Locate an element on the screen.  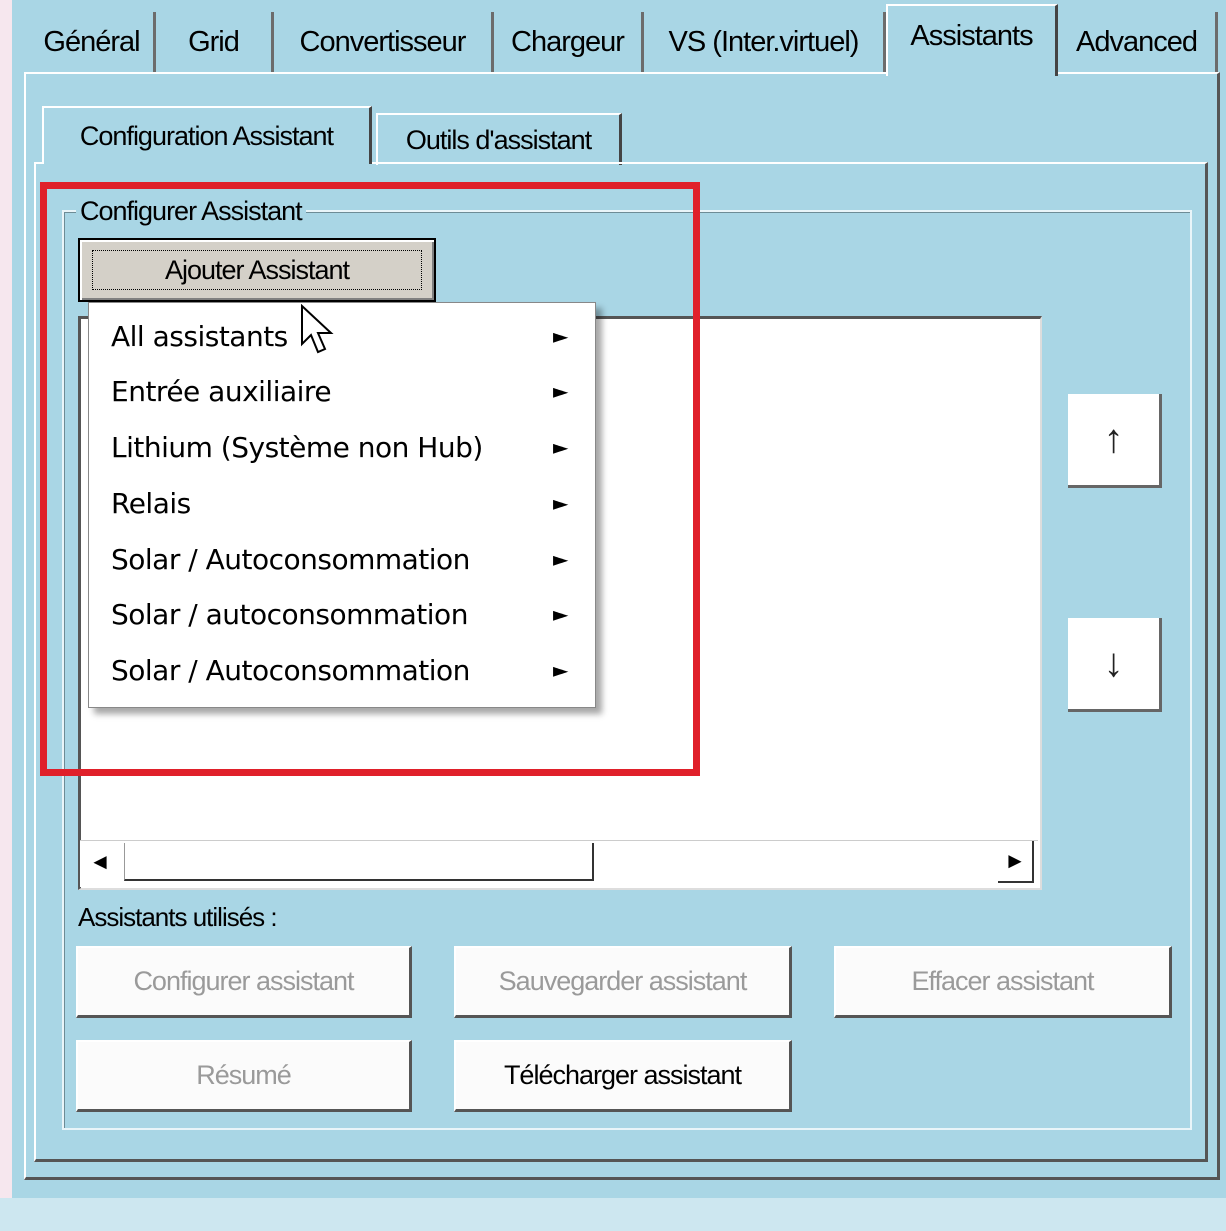
summary-button: Résumé is located at coordinates (244, 1076).